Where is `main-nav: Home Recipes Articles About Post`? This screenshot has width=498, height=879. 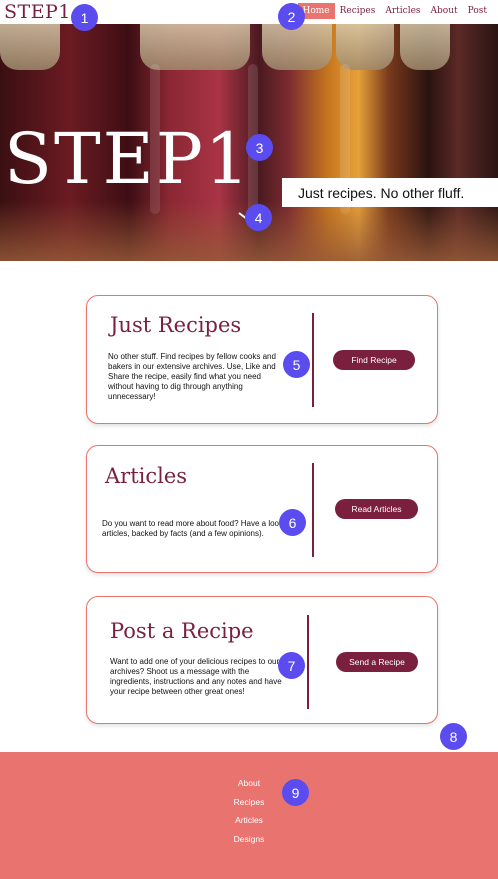 main-nav: Home Recipes Articles About Post is located at coordinates (395, 11).